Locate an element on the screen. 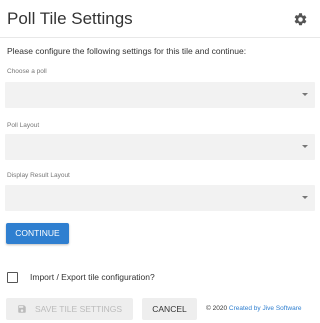  import-export-checkbox is located at coordinates (12, 277).